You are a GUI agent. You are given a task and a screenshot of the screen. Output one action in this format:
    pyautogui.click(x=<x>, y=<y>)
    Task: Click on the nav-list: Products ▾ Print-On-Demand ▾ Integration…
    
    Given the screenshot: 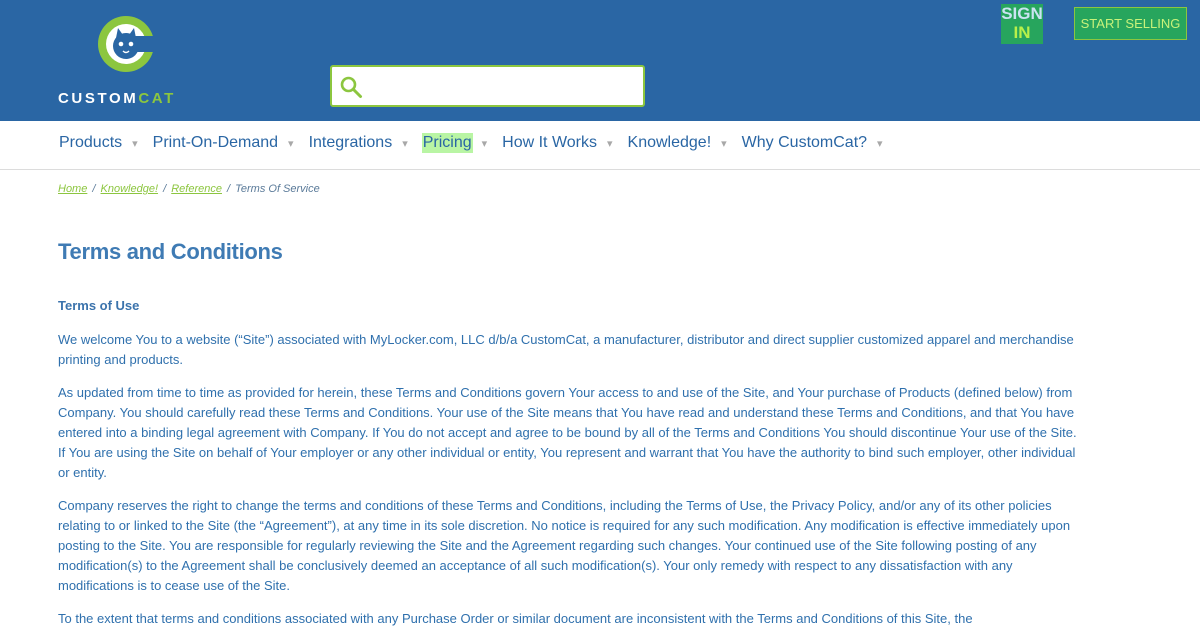 What is the action you would take?
    pyautogui.click(x=477, y=143)
    